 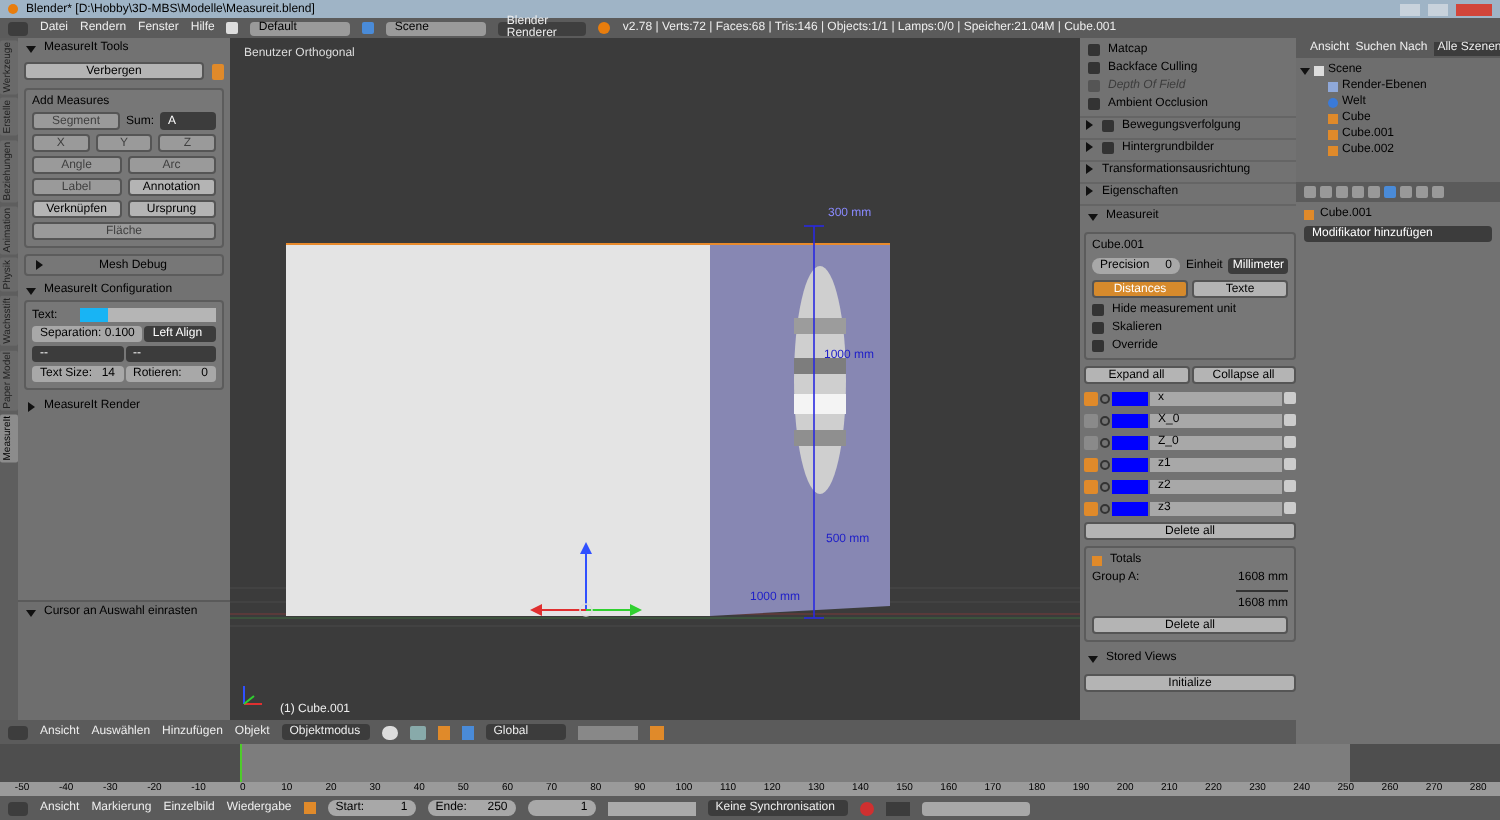 What do you see at coordinates (417, 732) in the screenshot?
I see `pivot-icon` at bounding box center [417, 732].